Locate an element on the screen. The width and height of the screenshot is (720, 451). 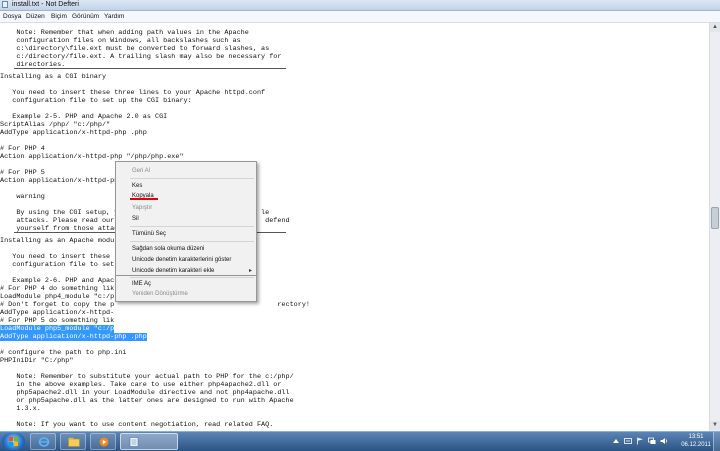
scroll-up-icon: ▲ is located at coordinates (715, 27).